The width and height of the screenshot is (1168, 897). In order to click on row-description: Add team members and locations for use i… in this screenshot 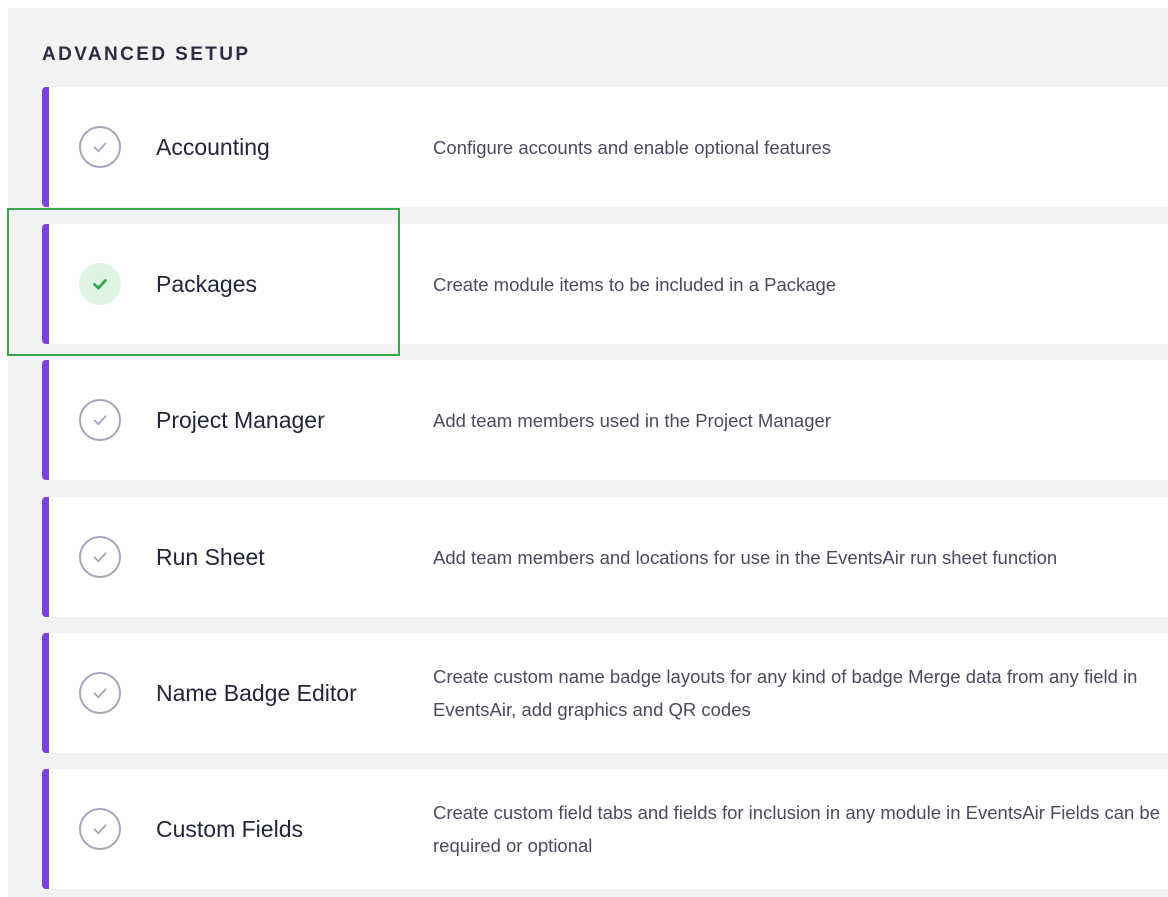, I will do `click(745, 557)`.